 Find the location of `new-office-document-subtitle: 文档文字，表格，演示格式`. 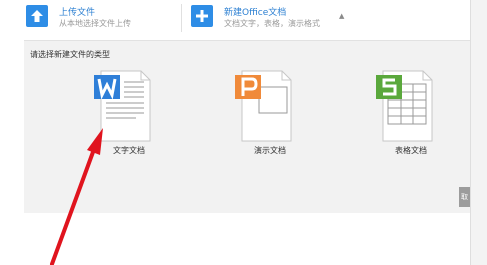

new-office-document-subtitle: 文档文字，表格，演示格式 is located at coordinates (272, 23).